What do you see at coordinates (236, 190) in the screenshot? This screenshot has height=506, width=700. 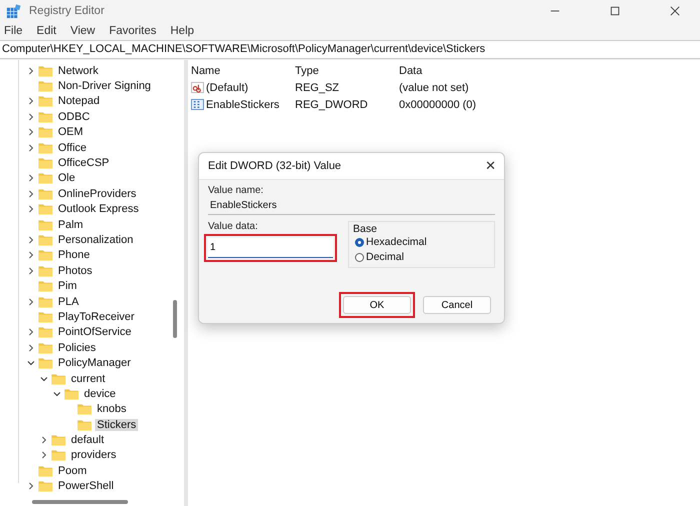 I see `field-label: Value name:` at bounding box center [236, 190].